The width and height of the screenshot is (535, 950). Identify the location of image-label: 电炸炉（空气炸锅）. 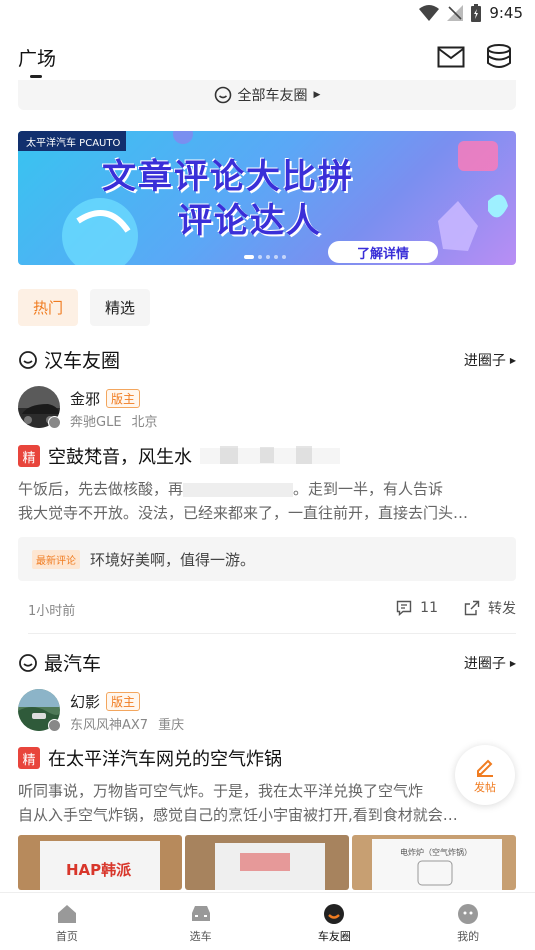
(436, 852).